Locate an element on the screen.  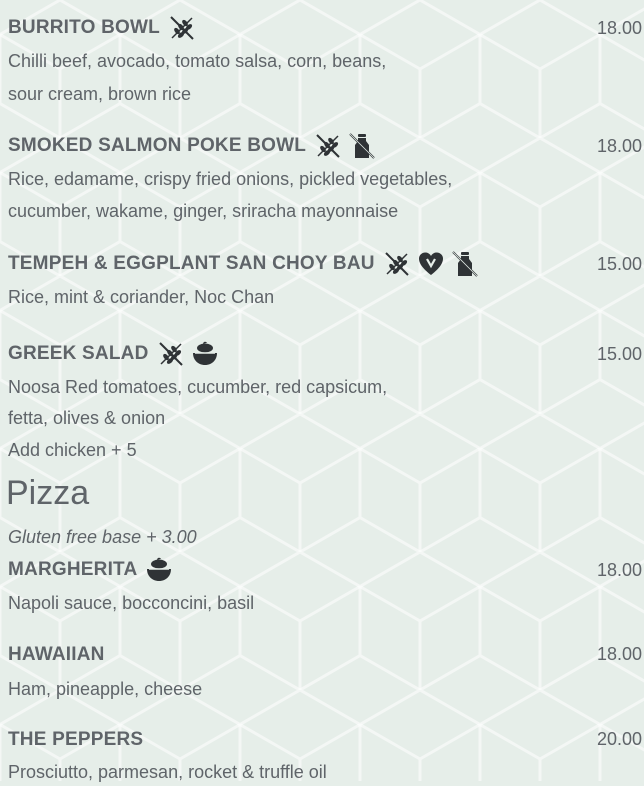
item-name: BURRITO BOWL is located at coordinates (84, 27).